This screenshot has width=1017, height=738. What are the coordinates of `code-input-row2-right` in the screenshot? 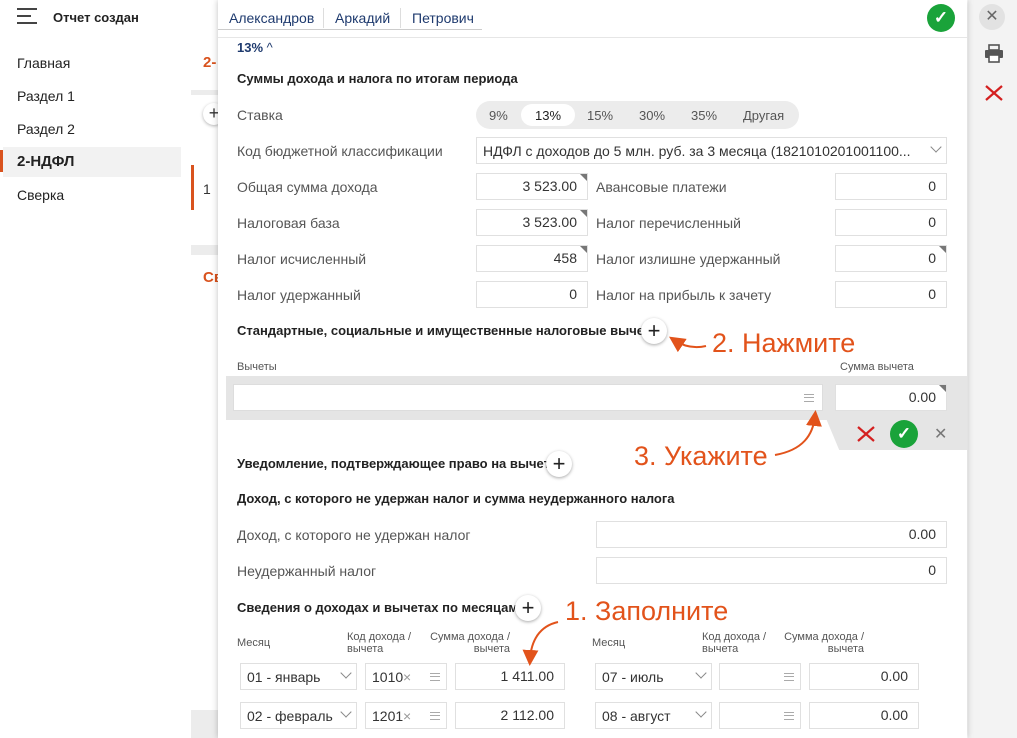 It's located at (760, 715).